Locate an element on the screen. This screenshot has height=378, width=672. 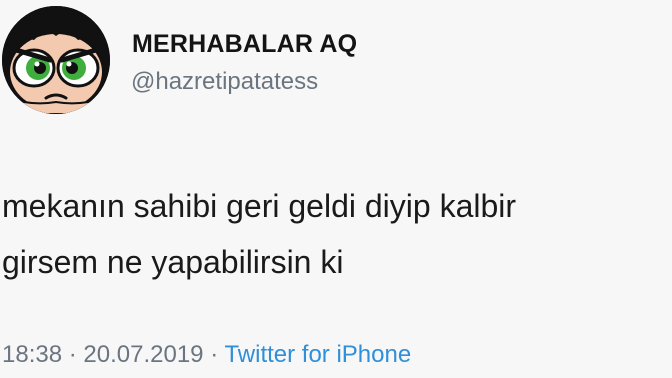
tweet-text-line: girsem ne yapabilirsin ki is located at coordinates (173, 262).